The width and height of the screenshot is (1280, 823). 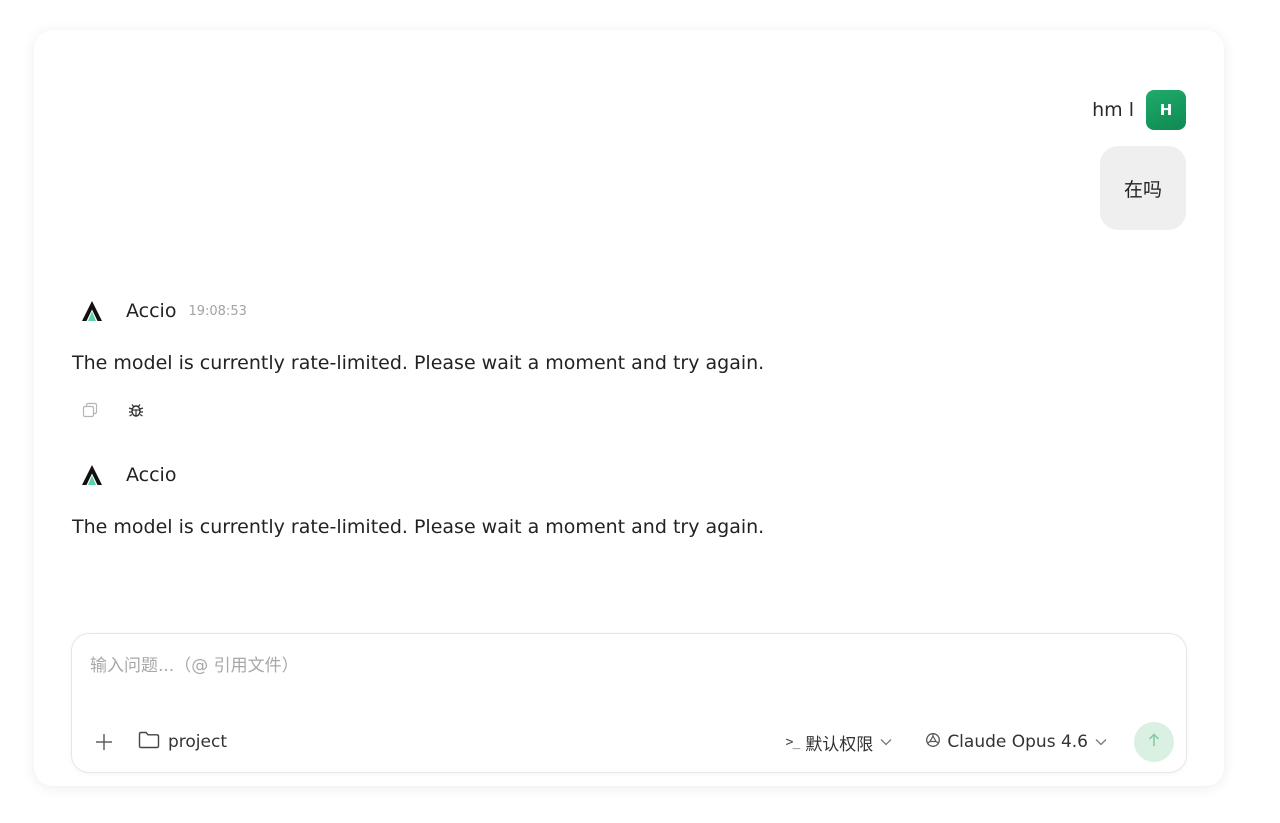 I want to click on project-selector: project, so click(x=182, y=742).